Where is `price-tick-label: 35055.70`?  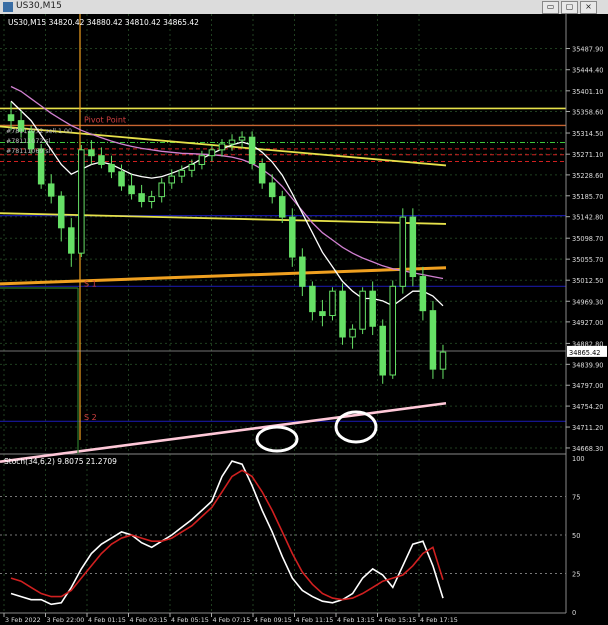 price-tick-label: 35055.70 is located at coordinates (587, 260).